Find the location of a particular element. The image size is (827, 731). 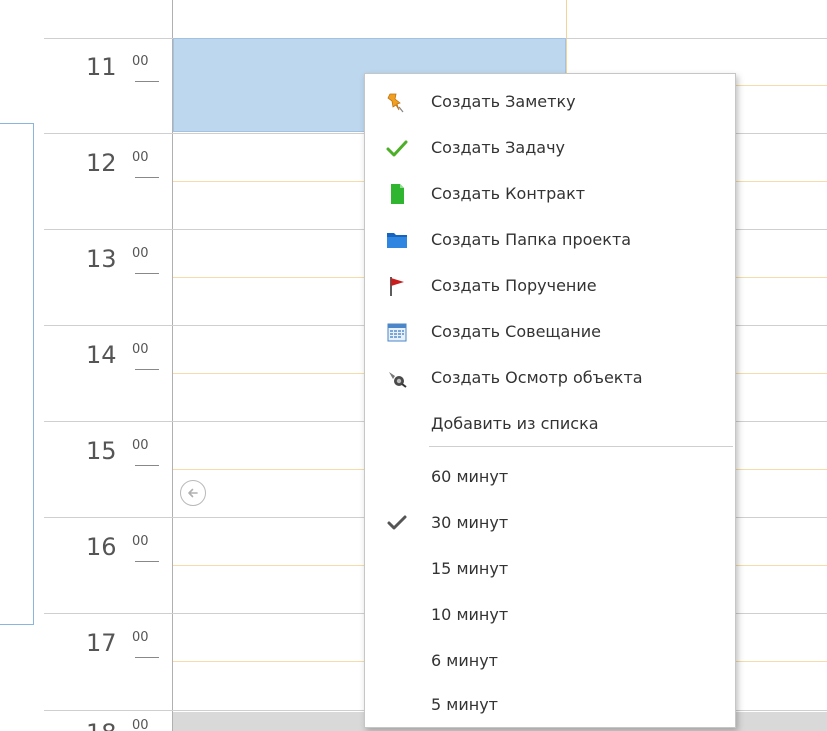

menu-item-create-assignment: Создать Поручение is located at coordinates (550, 286).